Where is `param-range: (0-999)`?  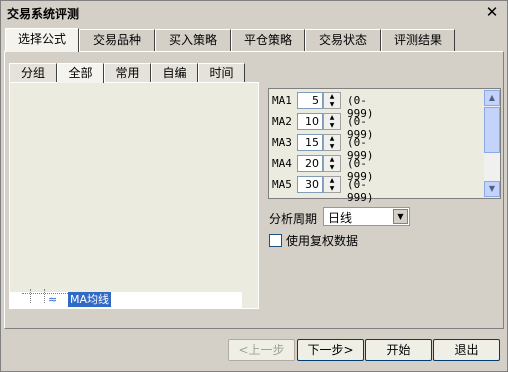 param-range: (0-999) is located at coordinates (360, 191).